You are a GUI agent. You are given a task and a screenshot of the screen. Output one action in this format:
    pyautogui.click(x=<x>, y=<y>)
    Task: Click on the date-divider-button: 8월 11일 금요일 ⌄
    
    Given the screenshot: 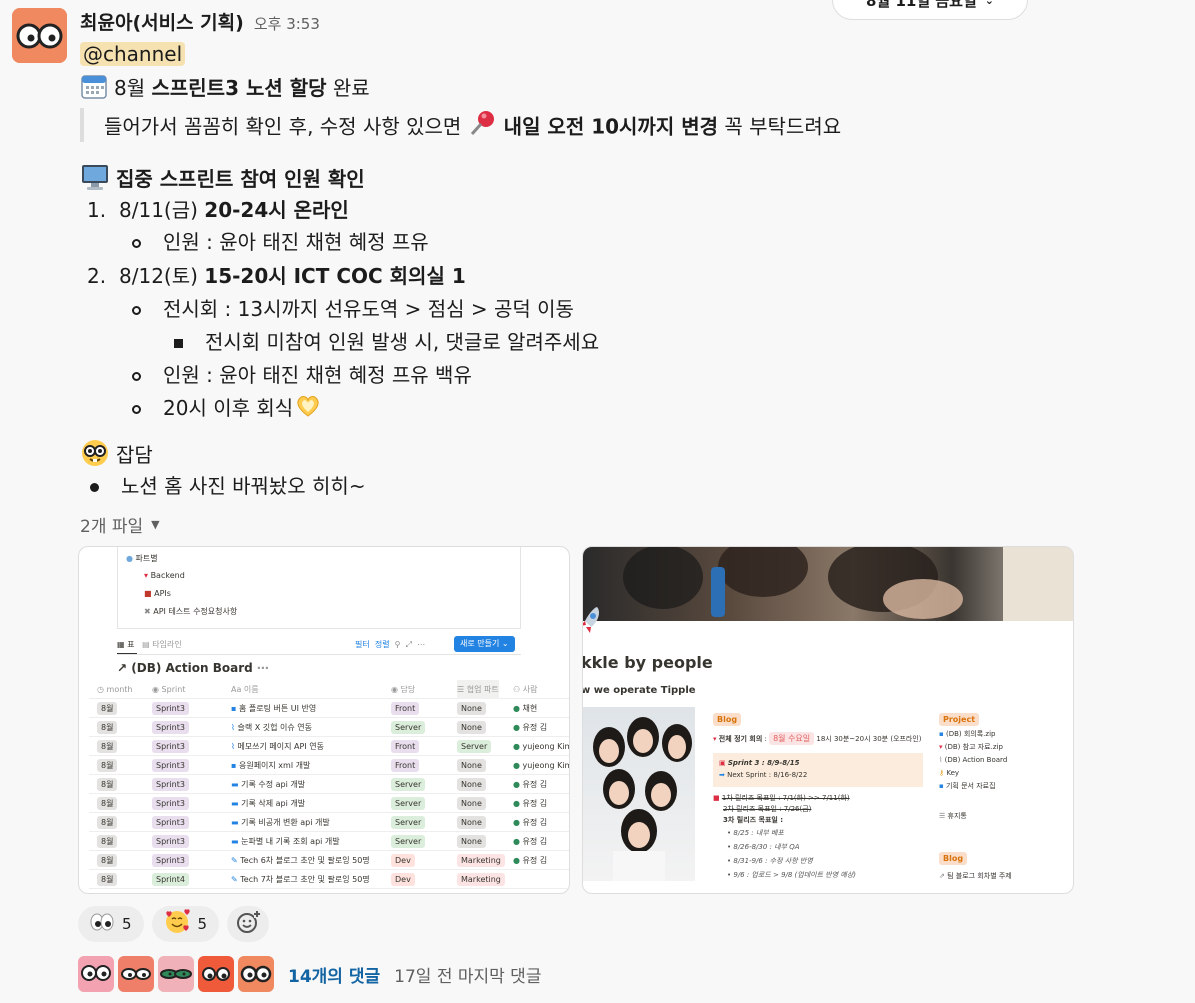 What is the action you would take?
    pyautogui.click(x=930, y=10)
    